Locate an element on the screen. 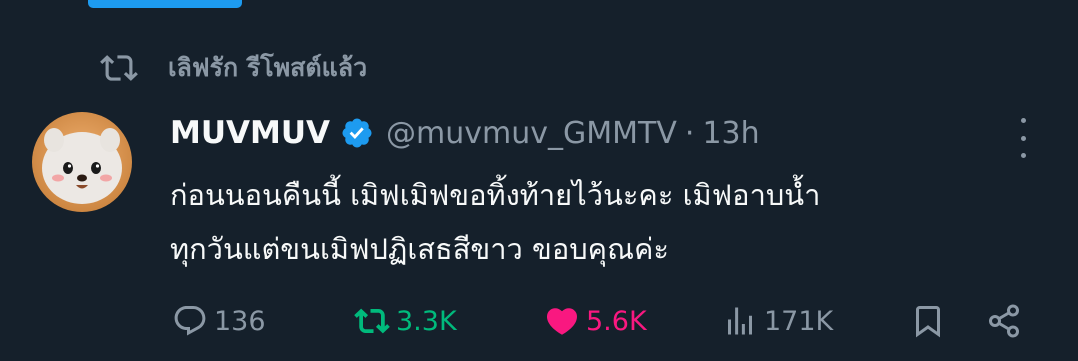 The height and width of the screenshot is (361, 1078). tweet-header: MUVMUV @muvmuv_GMMTV · 13h is located at coordinates (465, 133).